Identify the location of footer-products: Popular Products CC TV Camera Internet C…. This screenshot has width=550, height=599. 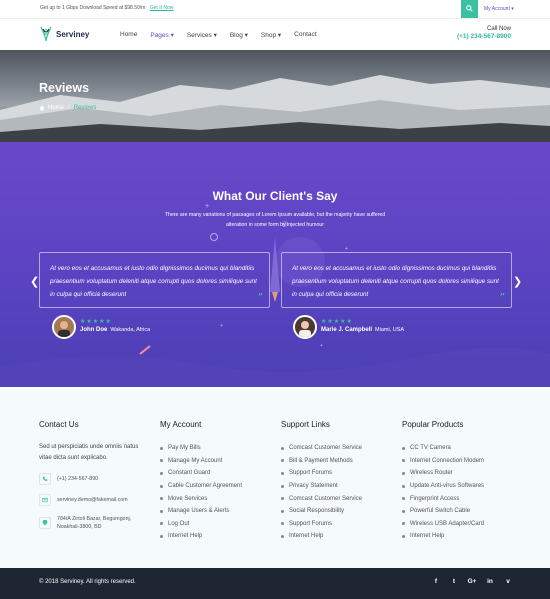
(443, 481).